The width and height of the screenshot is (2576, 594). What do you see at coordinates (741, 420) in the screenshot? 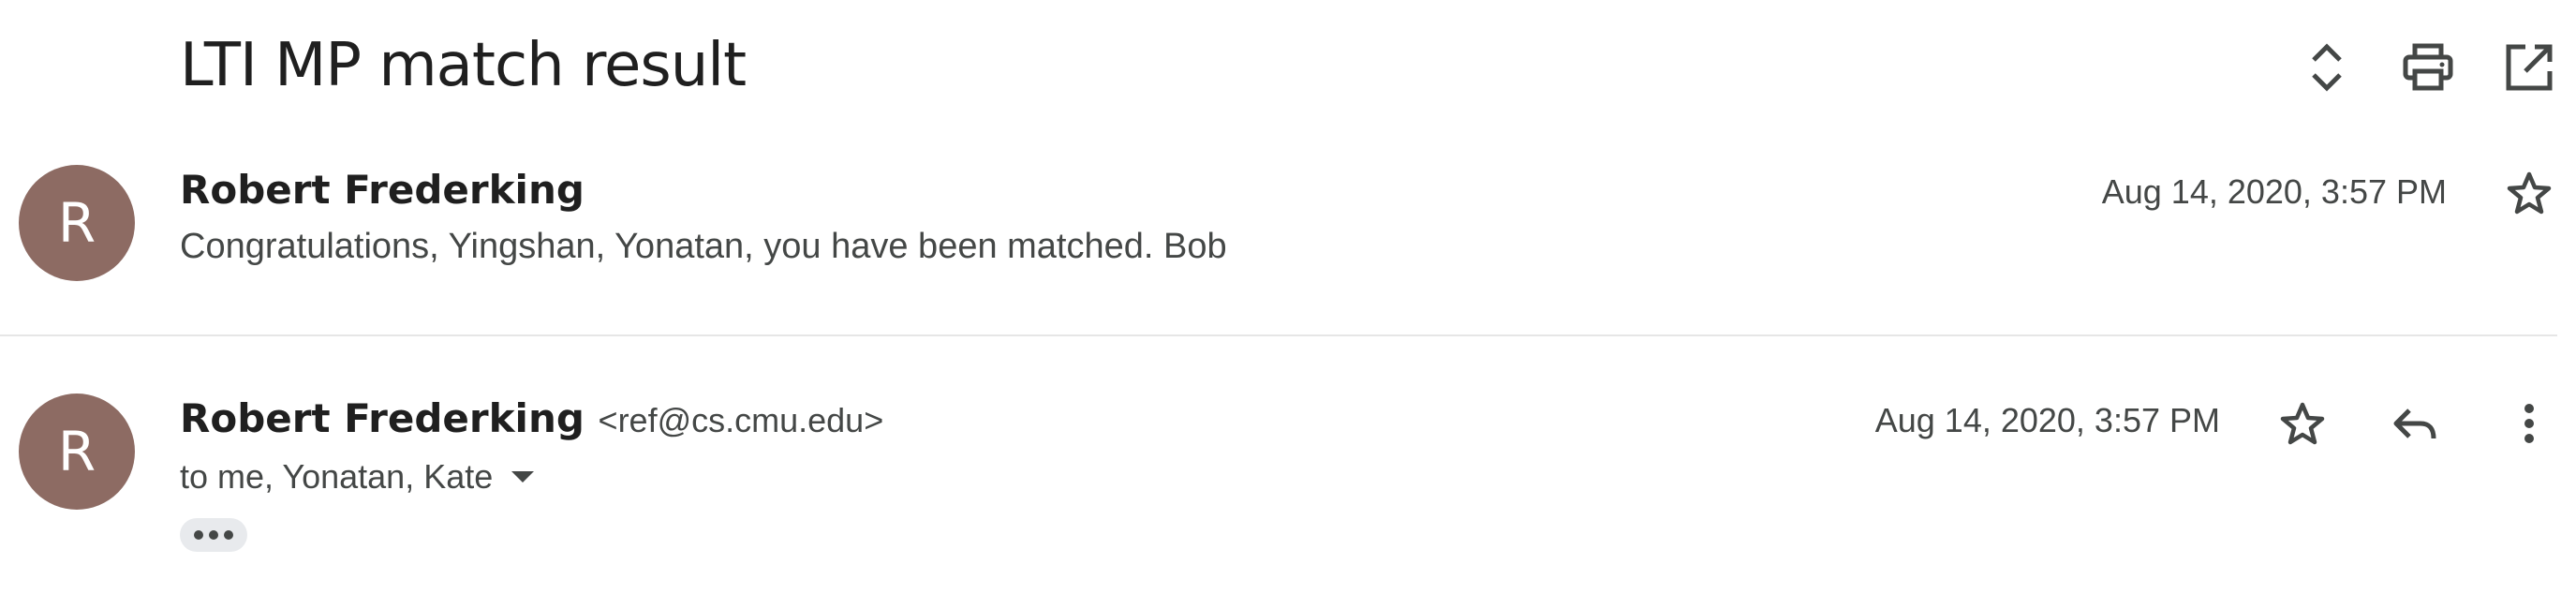
I see `sender-email: <ref@cs.cmu.edu>` at bounding box center [741, 420].